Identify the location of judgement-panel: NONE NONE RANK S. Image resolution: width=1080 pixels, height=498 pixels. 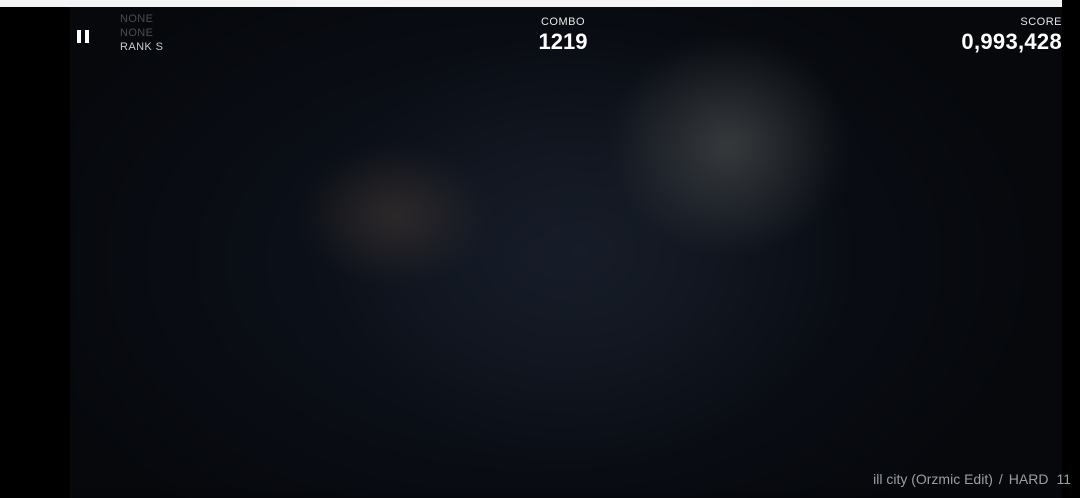
(141, 33).